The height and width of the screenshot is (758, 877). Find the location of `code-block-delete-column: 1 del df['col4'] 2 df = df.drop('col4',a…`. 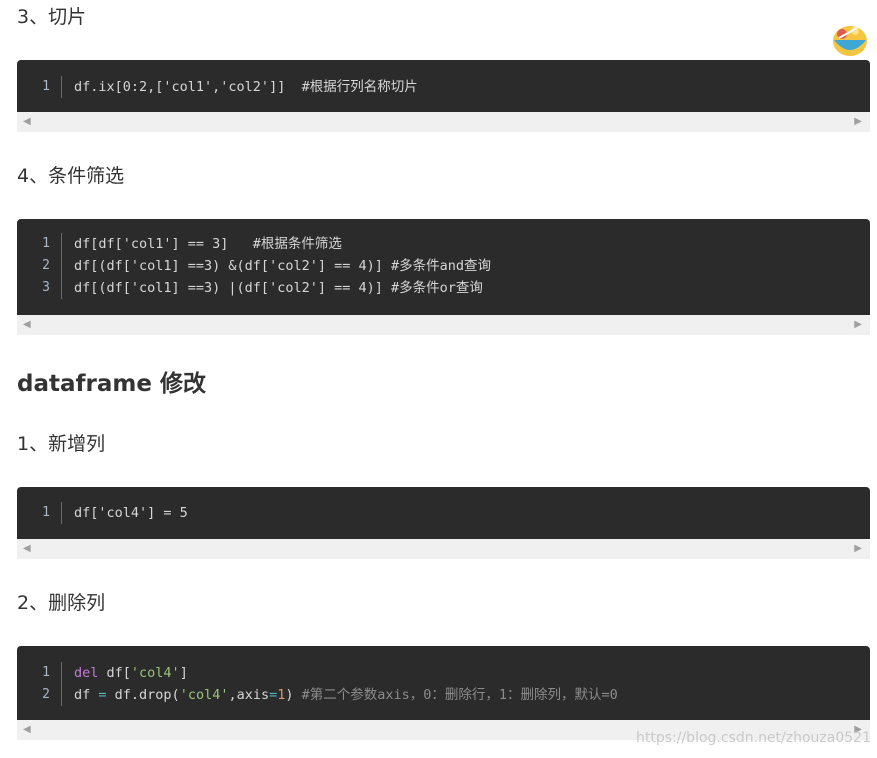

code-block-delete-column: 1 del df['col4'] 2 df = df.drop('col4',a… is located at coordinates (443, 683).